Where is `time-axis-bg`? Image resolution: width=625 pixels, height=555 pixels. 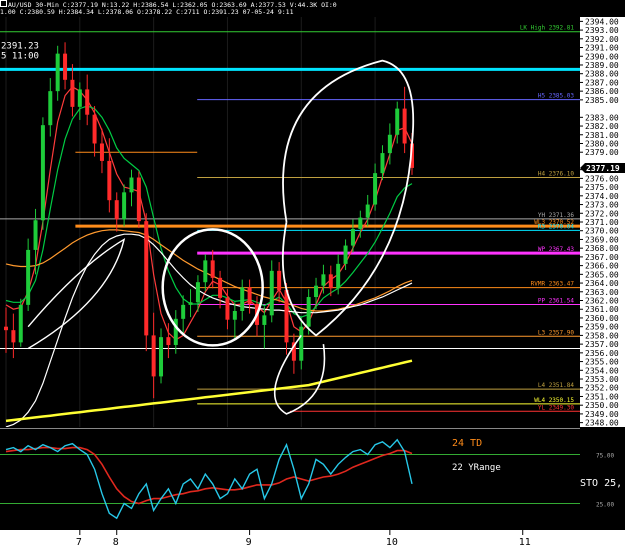
time-axis-bg is located at coordinates (312, 542).